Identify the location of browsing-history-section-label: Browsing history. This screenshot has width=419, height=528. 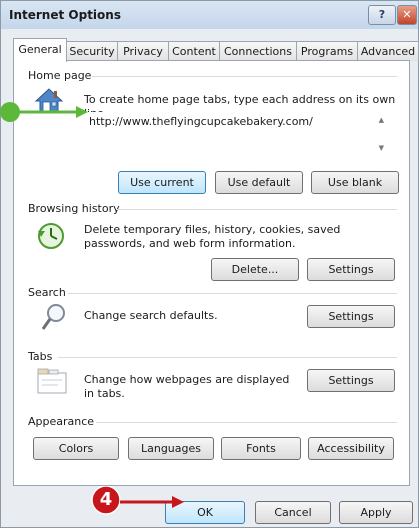
(74, 208).